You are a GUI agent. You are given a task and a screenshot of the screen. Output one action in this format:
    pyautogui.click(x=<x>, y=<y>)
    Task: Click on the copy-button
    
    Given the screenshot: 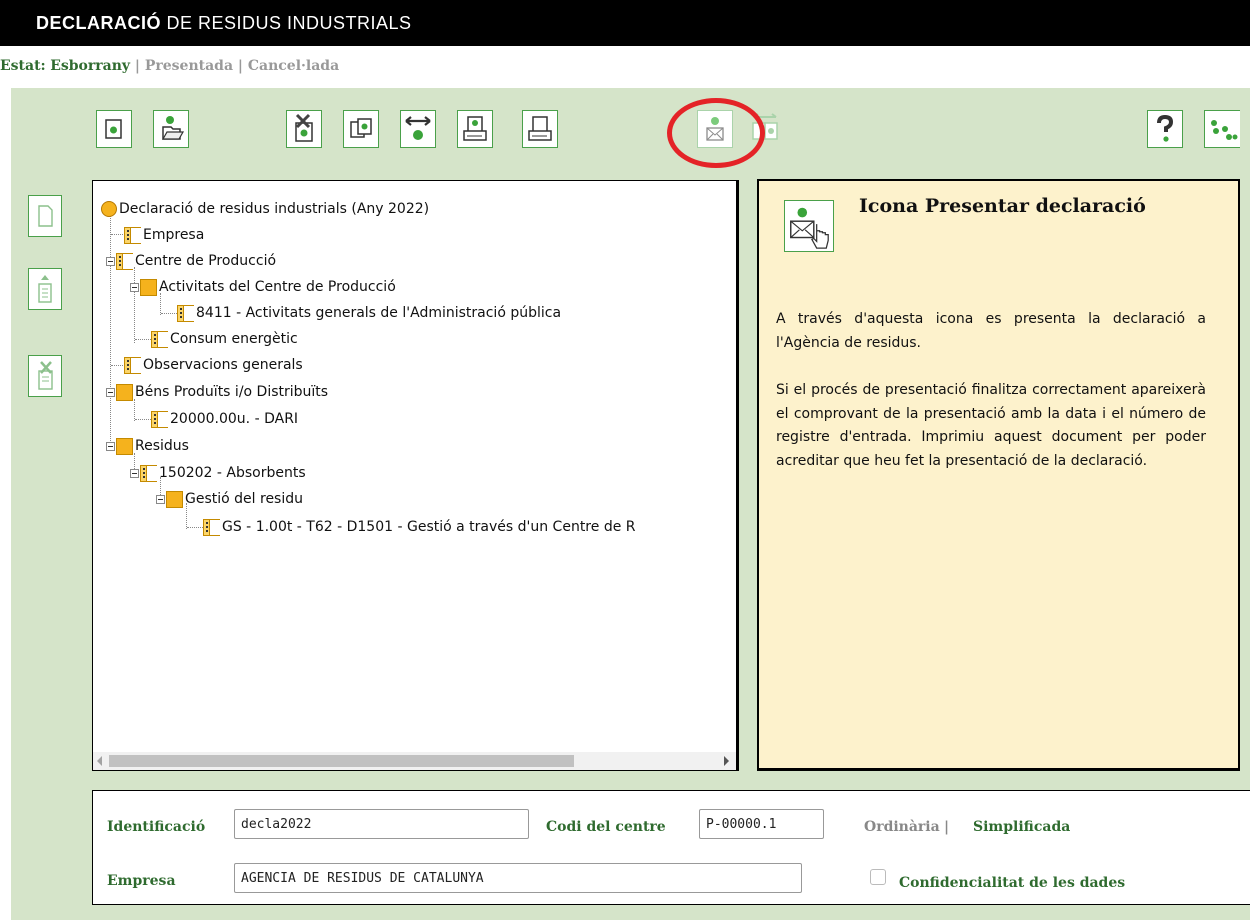 What is the action you would take?
    pyautogui.click(x=361, y=129)
    